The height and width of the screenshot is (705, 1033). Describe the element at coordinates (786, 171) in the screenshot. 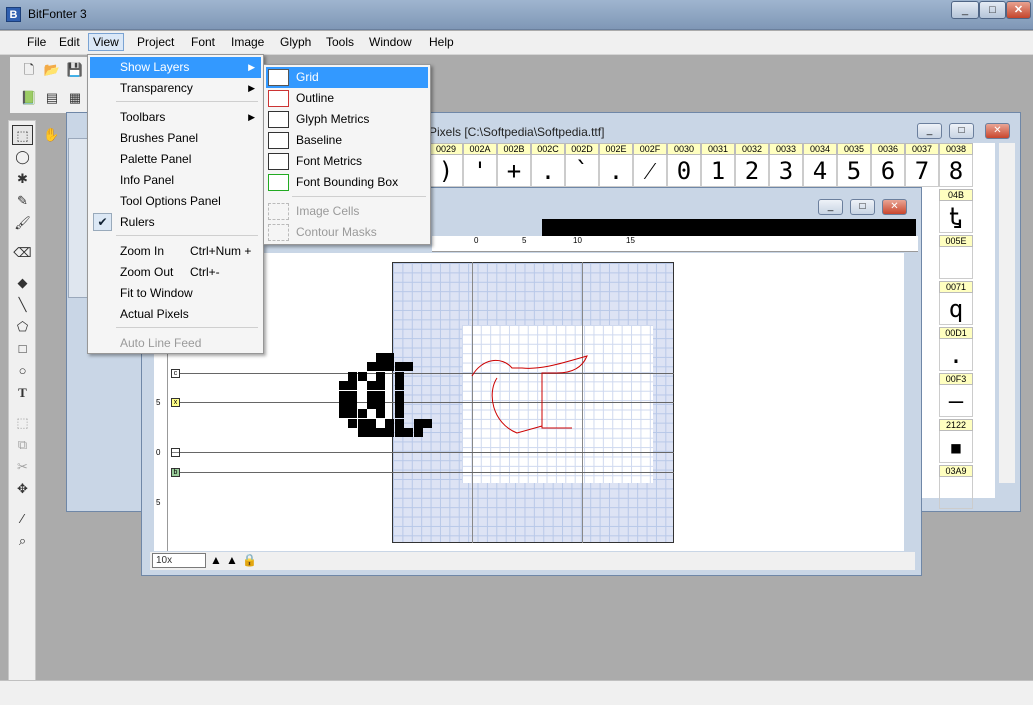

I see `glyph-cell-item: 3` at that location.